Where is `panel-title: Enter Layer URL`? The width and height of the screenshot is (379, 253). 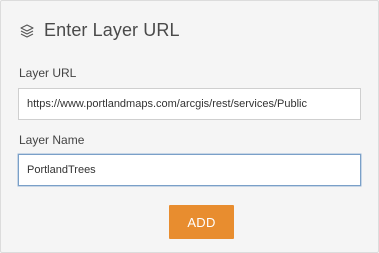
panel-title: Enter Layer URL is located at coordinates (112, 30).